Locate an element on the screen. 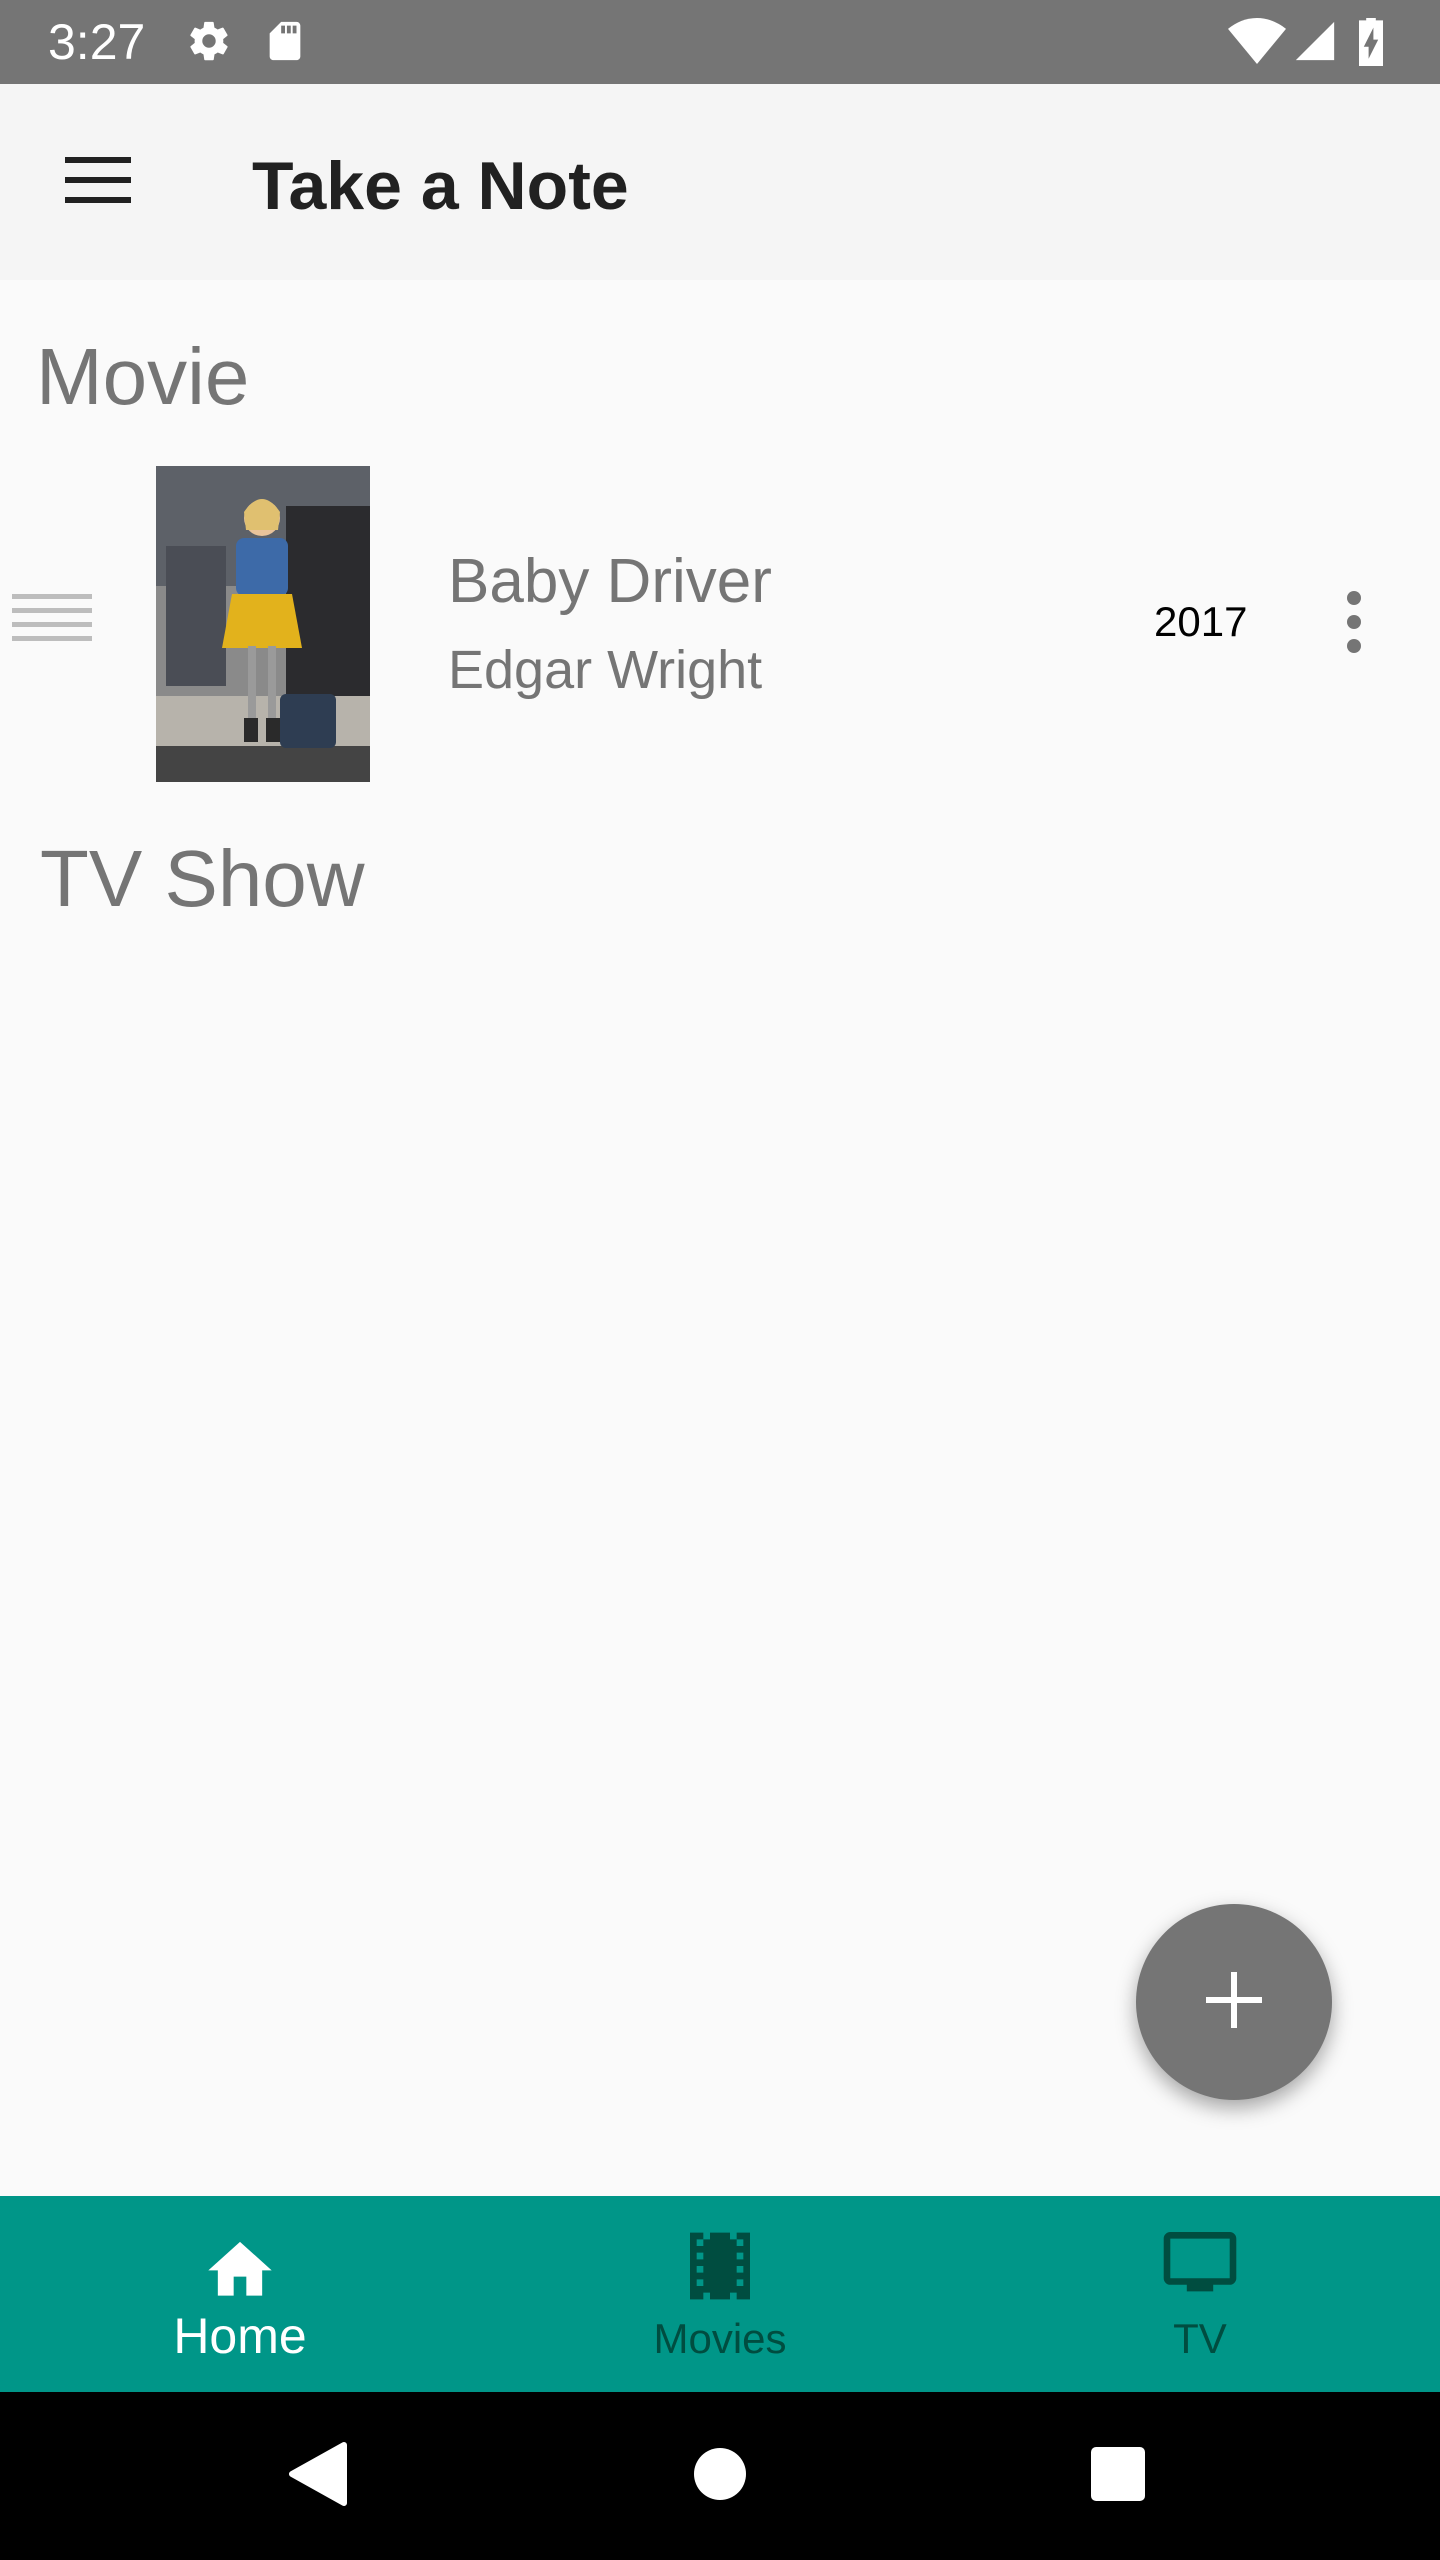  nav-item-tv: TV is located at coordinates (1200, 2294).